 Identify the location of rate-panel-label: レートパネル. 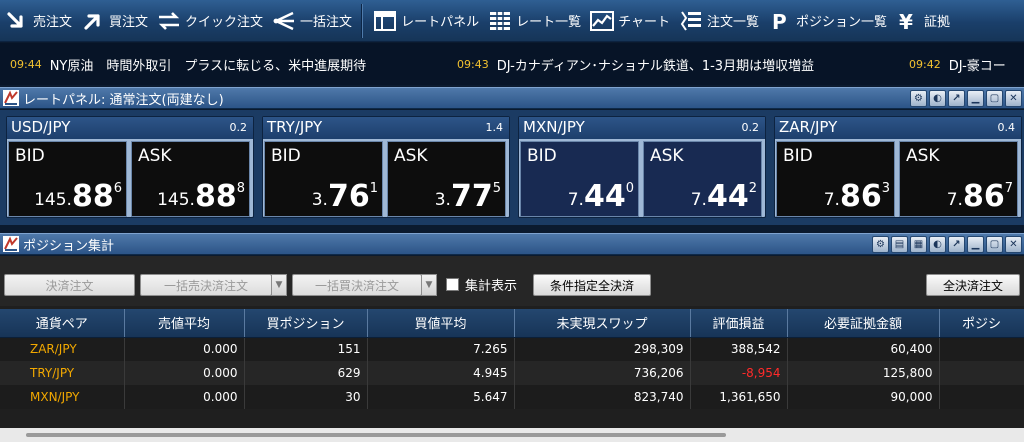
(440, 22).